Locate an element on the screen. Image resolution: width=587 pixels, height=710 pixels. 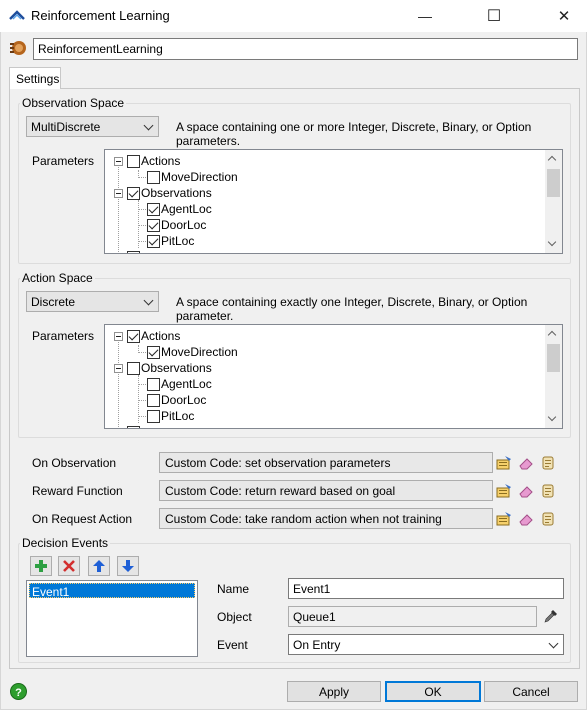
action-space-title: Action Space is located at coordinates (57, 278).